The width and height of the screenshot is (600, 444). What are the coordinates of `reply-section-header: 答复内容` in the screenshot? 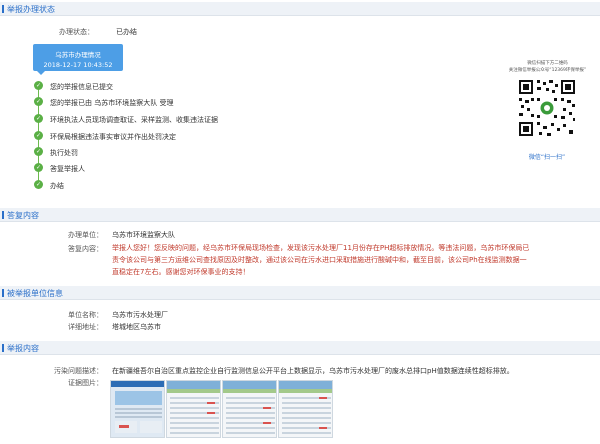 It's located at (300, 215).